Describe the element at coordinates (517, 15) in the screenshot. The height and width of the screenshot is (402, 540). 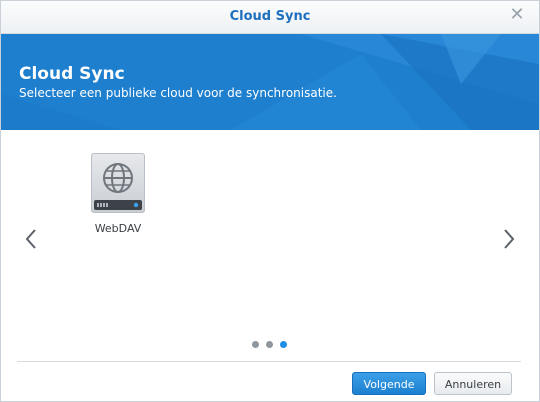
I see `close-icon: ✕` at that location.